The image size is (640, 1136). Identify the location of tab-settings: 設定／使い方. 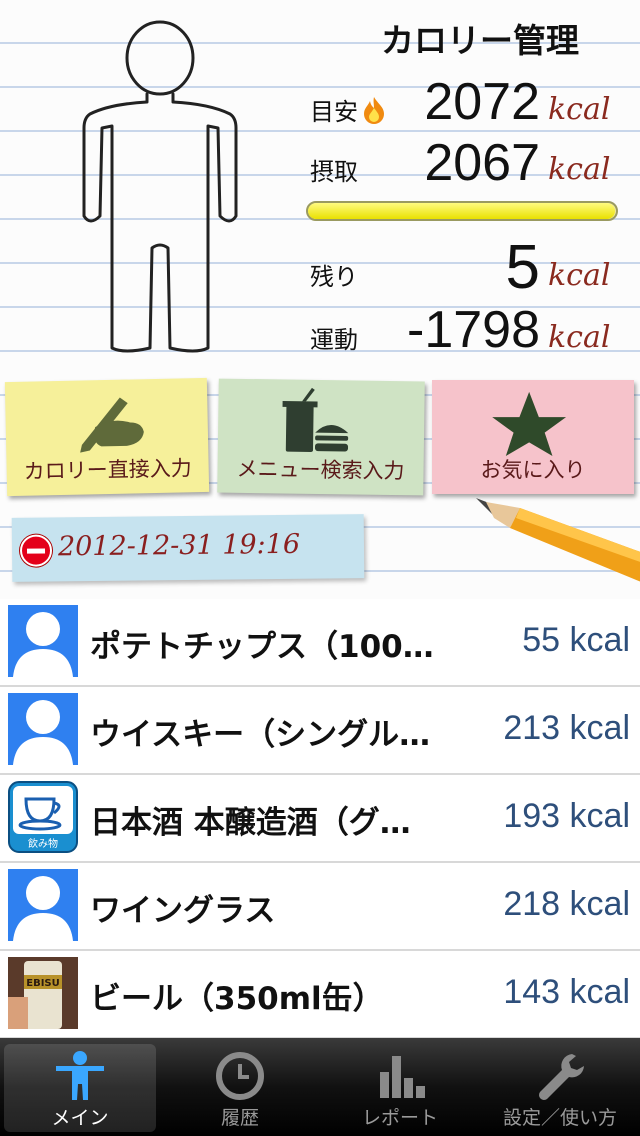
(560, 1088).